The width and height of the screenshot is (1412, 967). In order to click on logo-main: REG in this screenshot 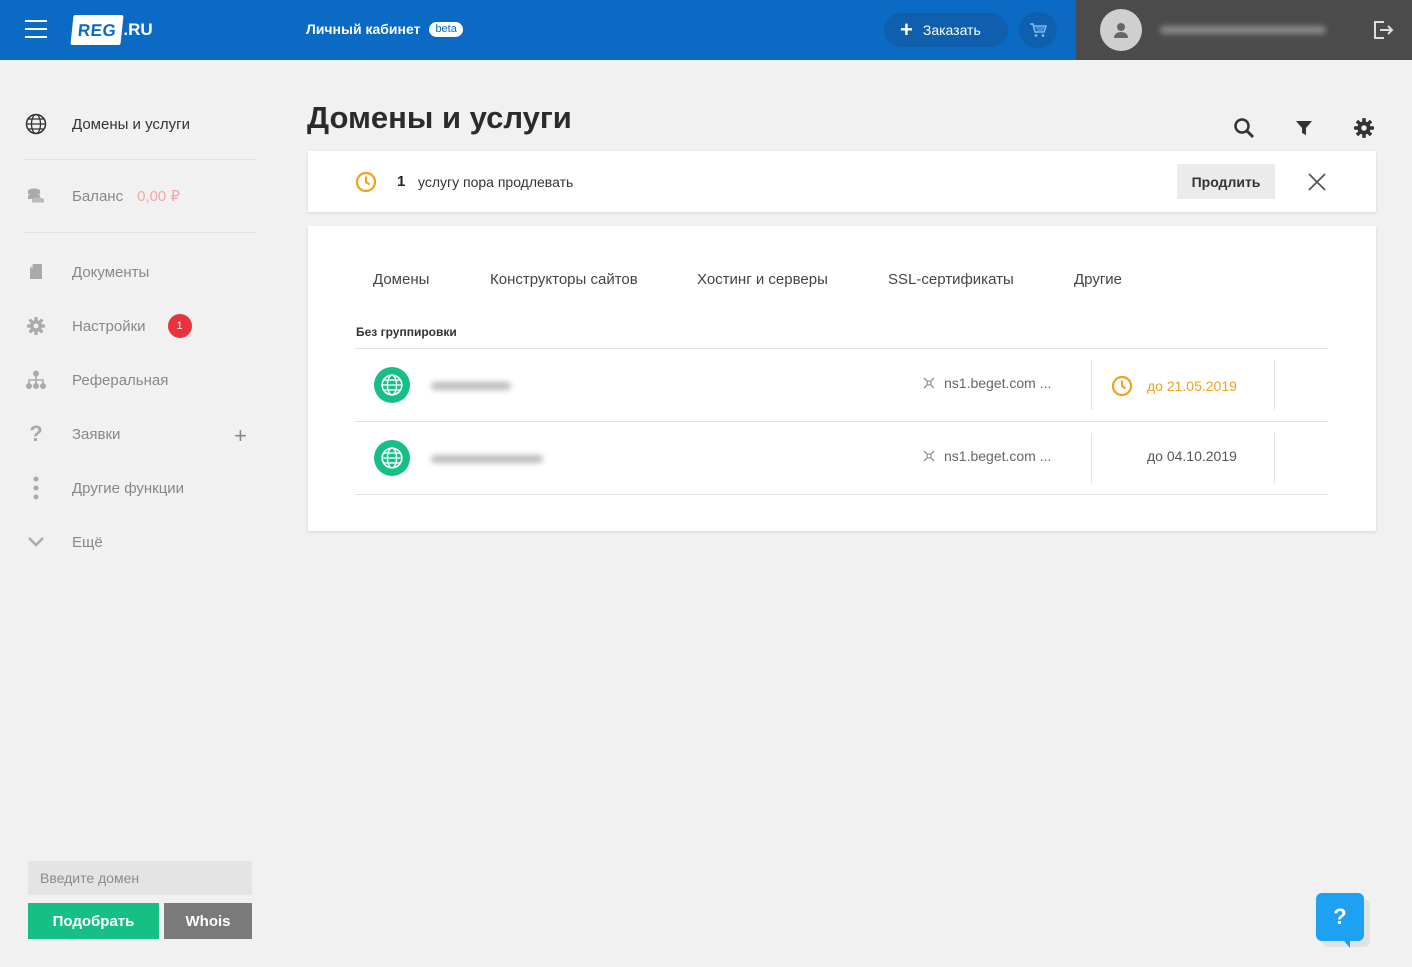, I will do `click(97, 30)`.